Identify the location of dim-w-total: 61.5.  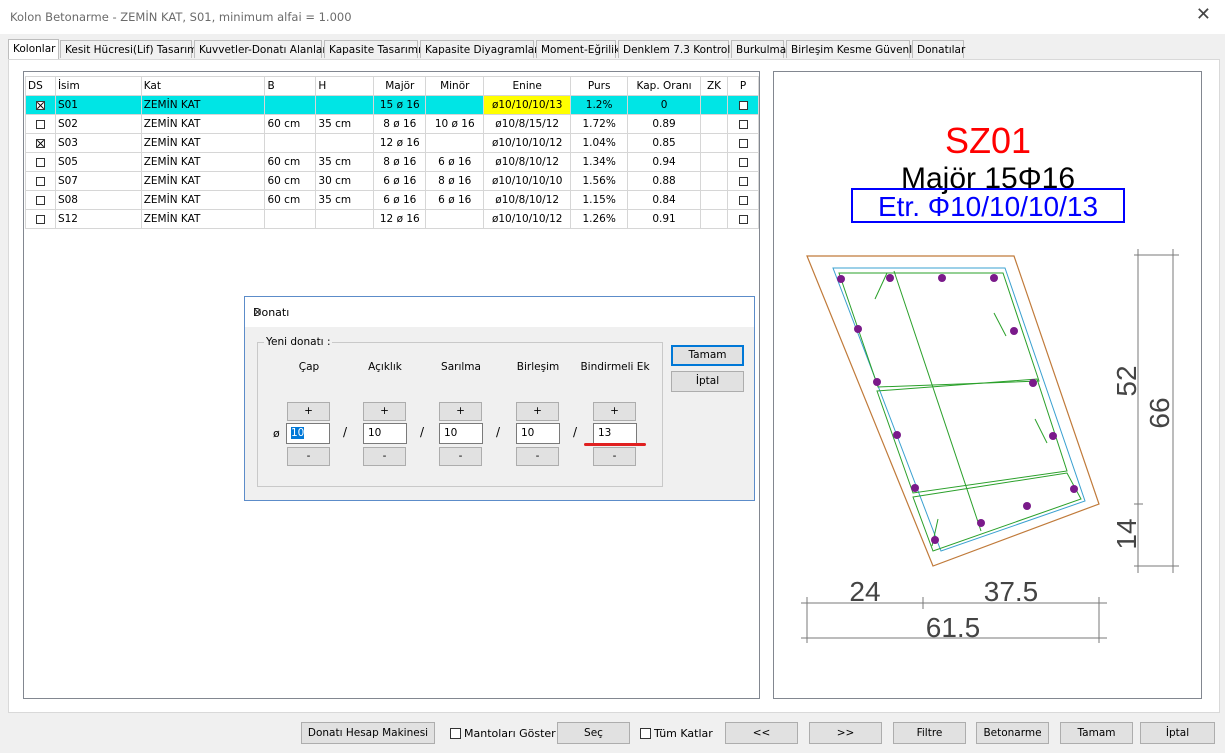
(953, 627).